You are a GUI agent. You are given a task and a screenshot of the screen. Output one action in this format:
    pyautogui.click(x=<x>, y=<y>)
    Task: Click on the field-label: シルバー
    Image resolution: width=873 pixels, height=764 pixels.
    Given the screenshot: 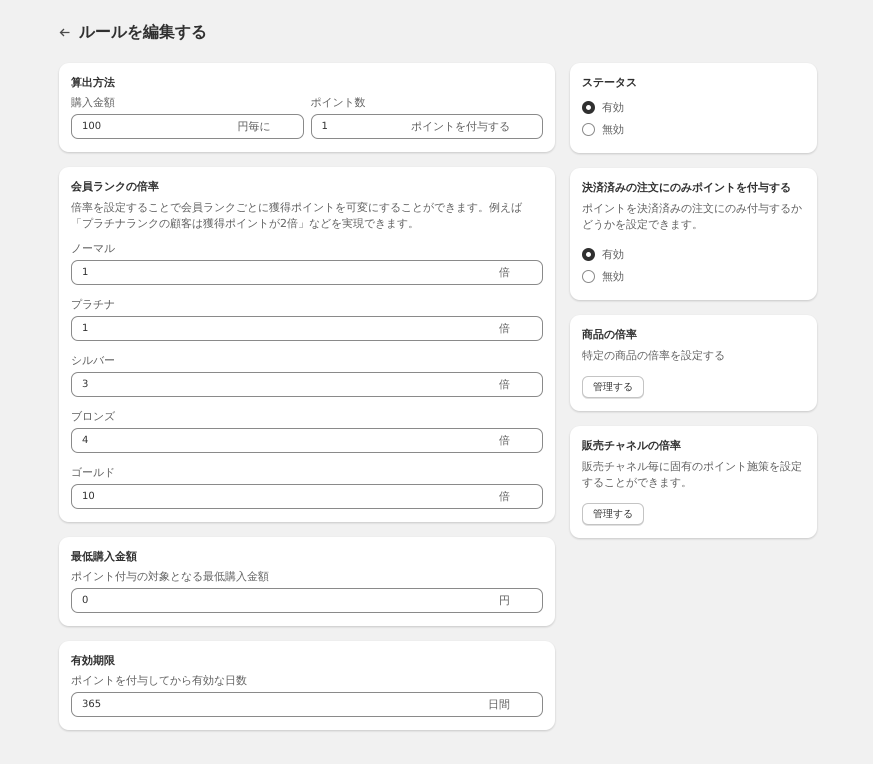 What is the action you would take?
    pyautogui.click(x=93, y=361)
    